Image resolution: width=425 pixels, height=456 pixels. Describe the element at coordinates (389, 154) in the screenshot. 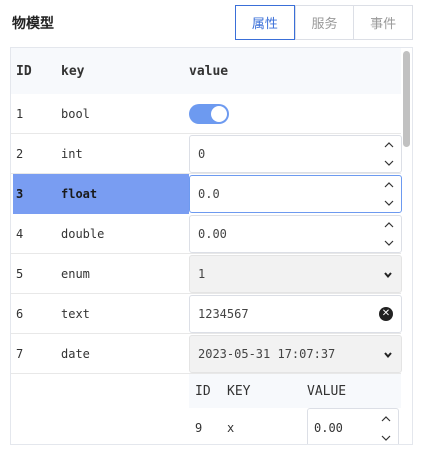

I see `int-stepper` at that location.